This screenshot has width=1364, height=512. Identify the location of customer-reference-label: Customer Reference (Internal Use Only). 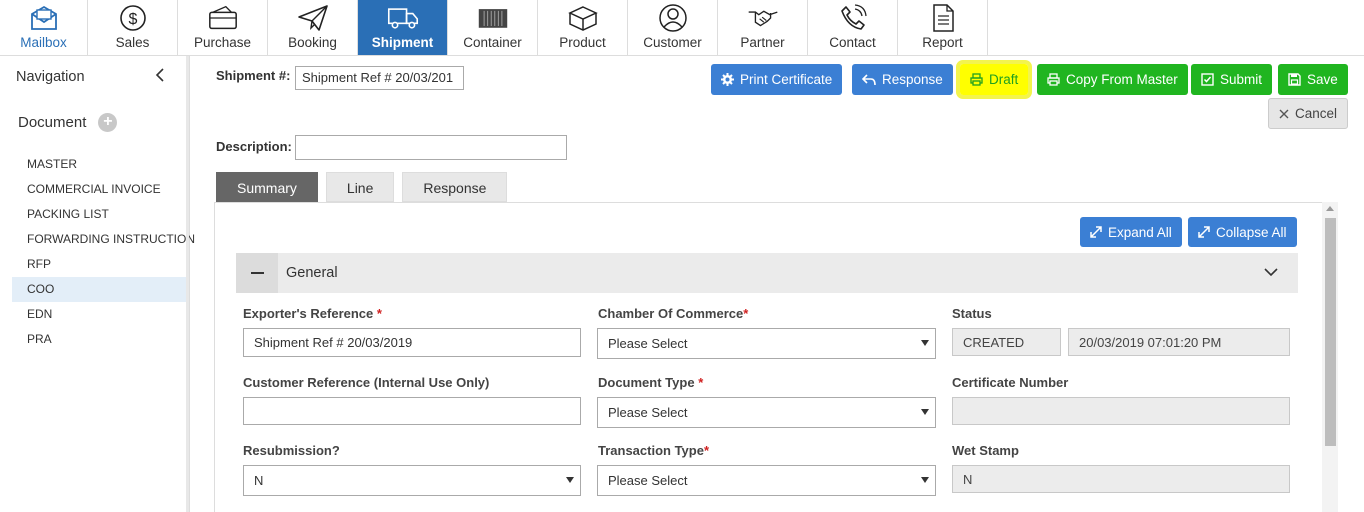
(366, 382).